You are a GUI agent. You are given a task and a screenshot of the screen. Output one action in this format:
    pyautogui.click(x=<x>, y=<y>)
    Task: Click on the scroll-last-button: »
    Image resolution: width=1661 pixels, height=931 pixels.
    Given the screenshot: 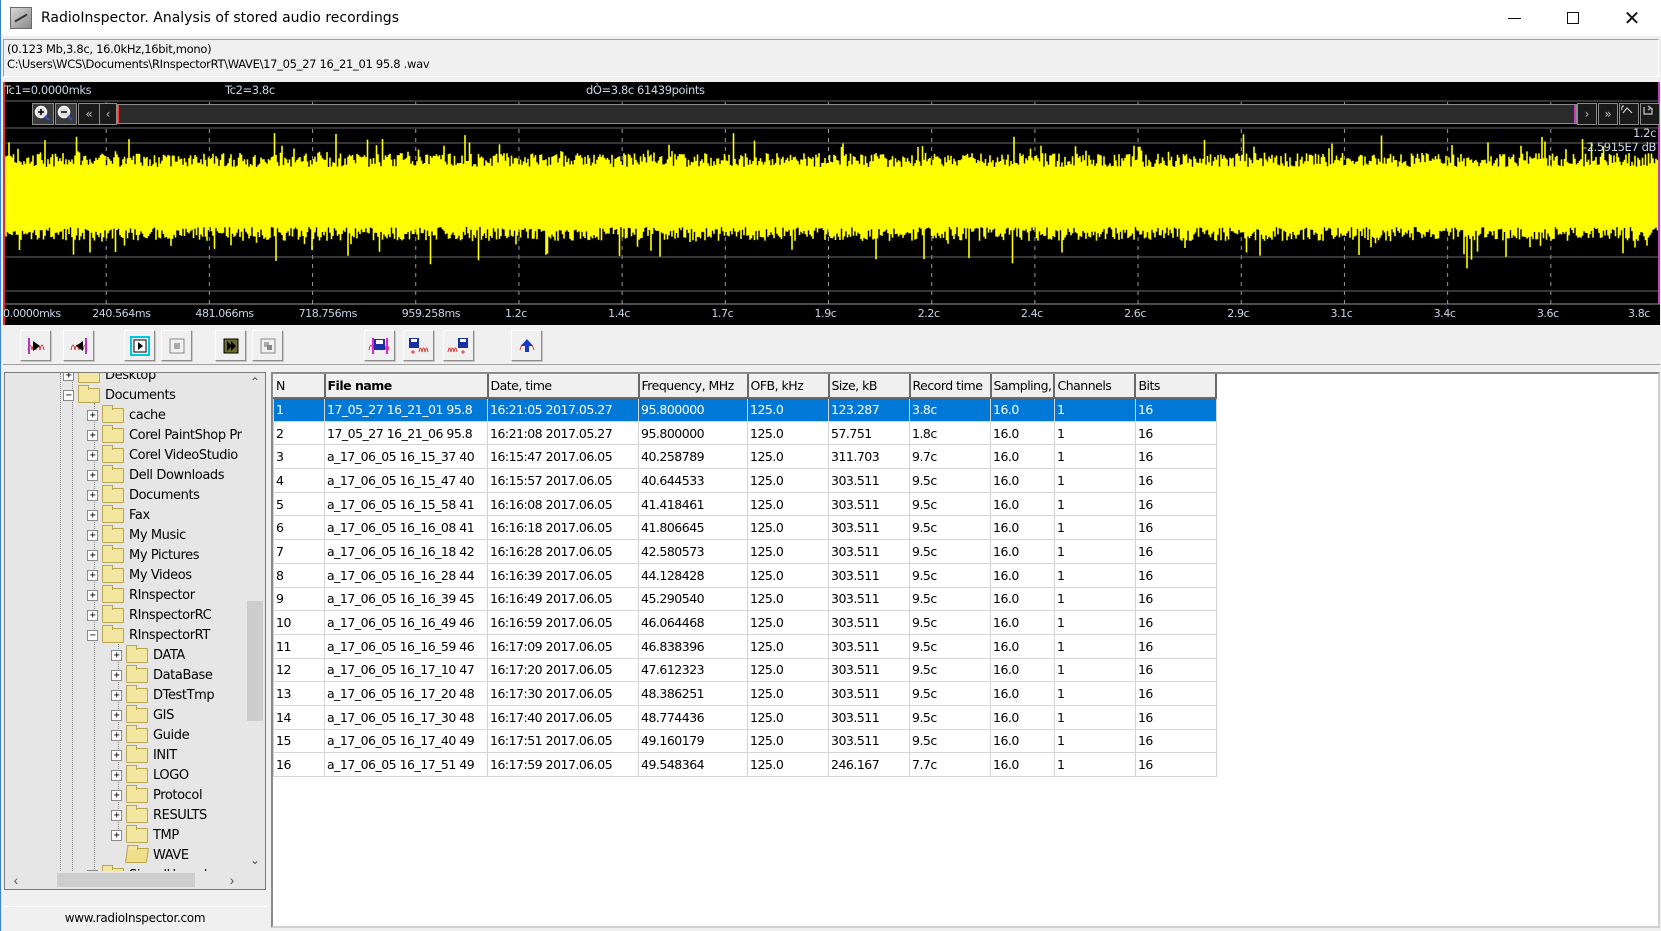 What is the action you would take?
    pyautogui.click(x=1608, y=114)
    